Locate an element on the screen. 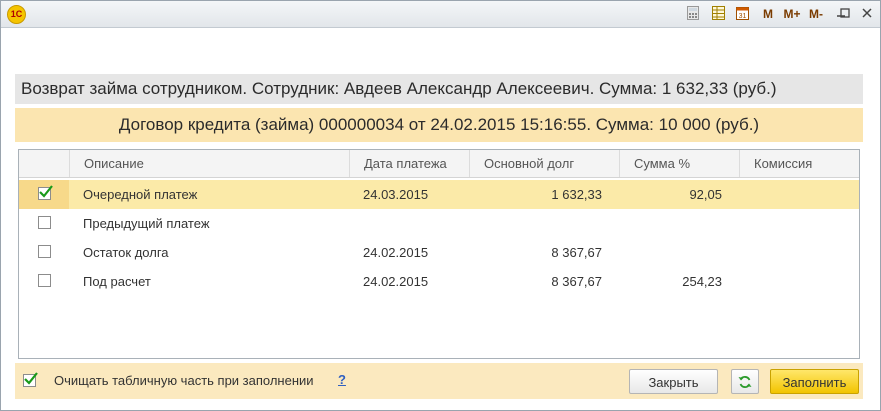 This screenshot has width=881, height=411. memory-button: M is located at coordinates (768, 14).